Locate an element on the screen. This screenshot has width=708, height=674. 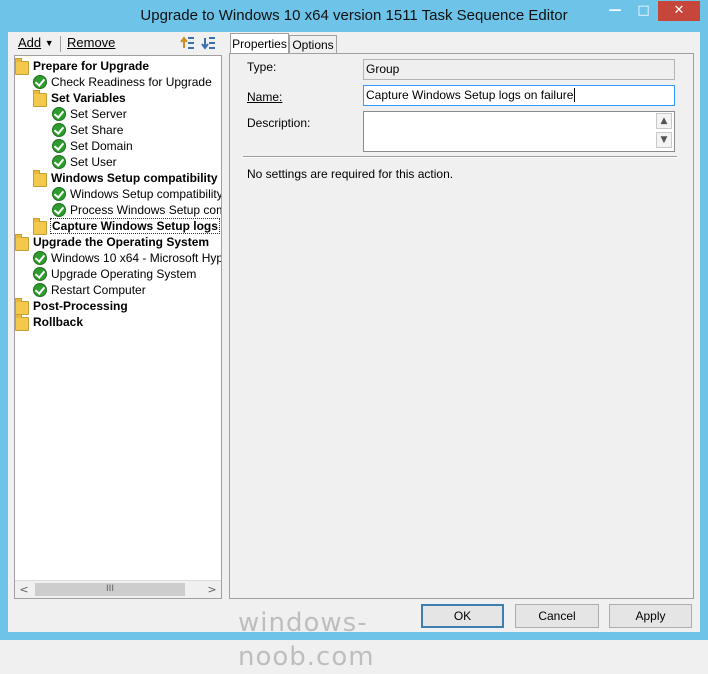
maximize-button: □ is located at coordinates (643, 11).